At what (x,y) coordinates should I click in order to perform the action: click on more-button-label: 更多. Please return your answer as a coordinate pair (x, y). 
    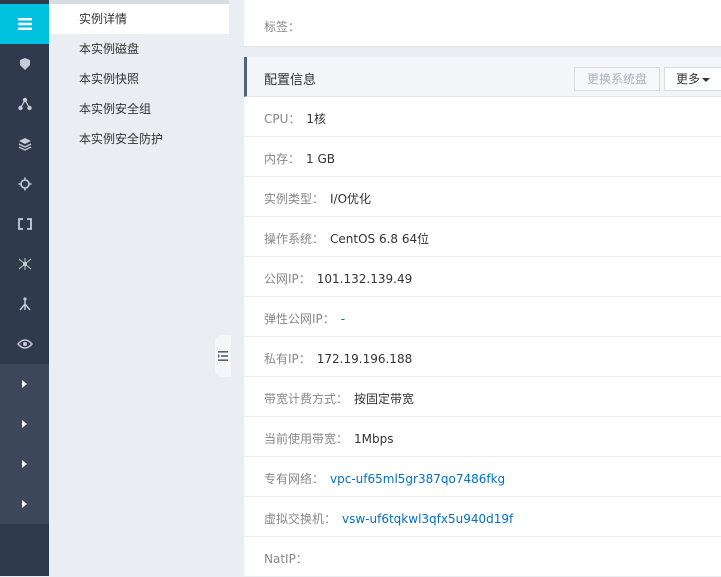
    Looking at the image, I should click on (687, 79).